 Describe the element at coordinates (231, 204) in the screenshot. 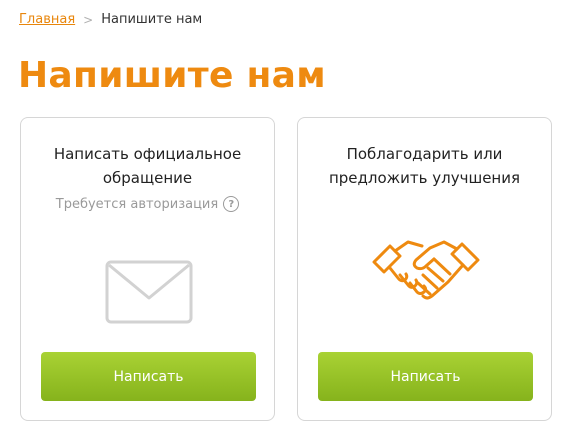

I see `help-icon: ?` at that location.